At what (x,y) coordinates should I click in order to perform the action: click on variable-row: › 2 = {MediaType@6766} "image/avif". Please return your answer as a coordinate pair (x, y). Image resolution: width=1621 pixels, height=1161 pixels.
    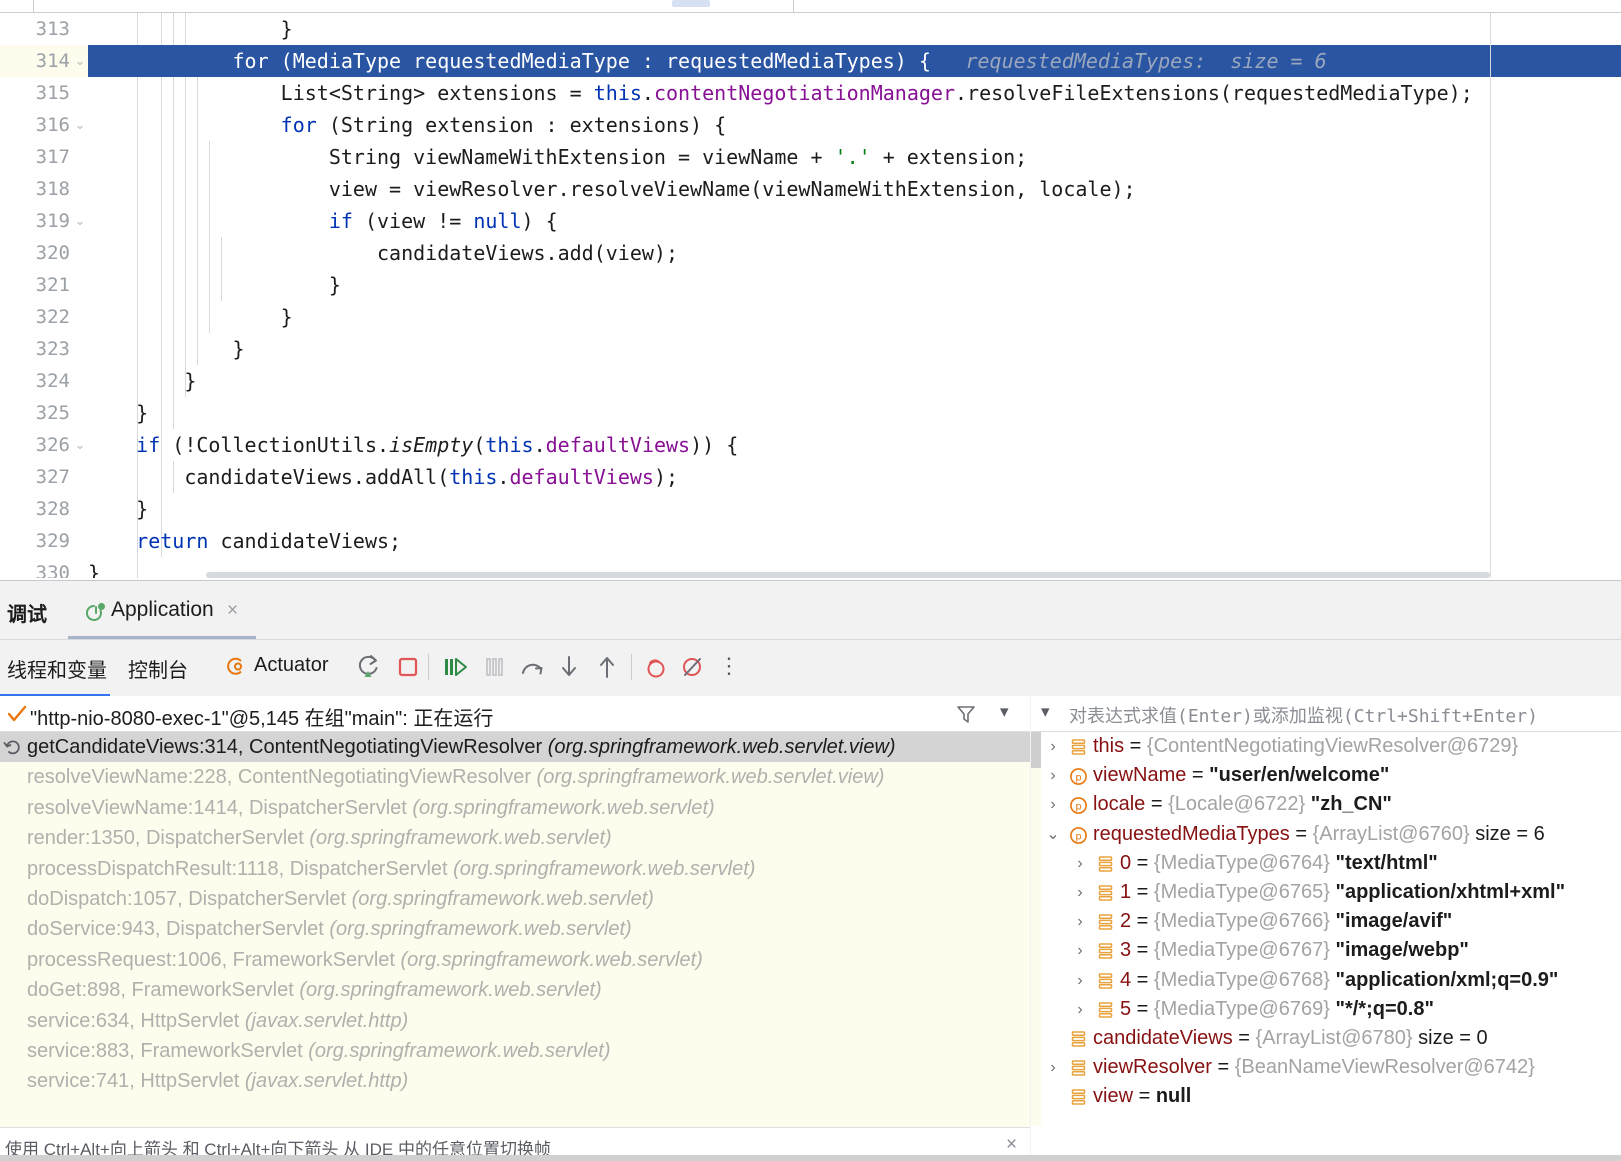
    Looking at the image, I should click on (1331, 921).